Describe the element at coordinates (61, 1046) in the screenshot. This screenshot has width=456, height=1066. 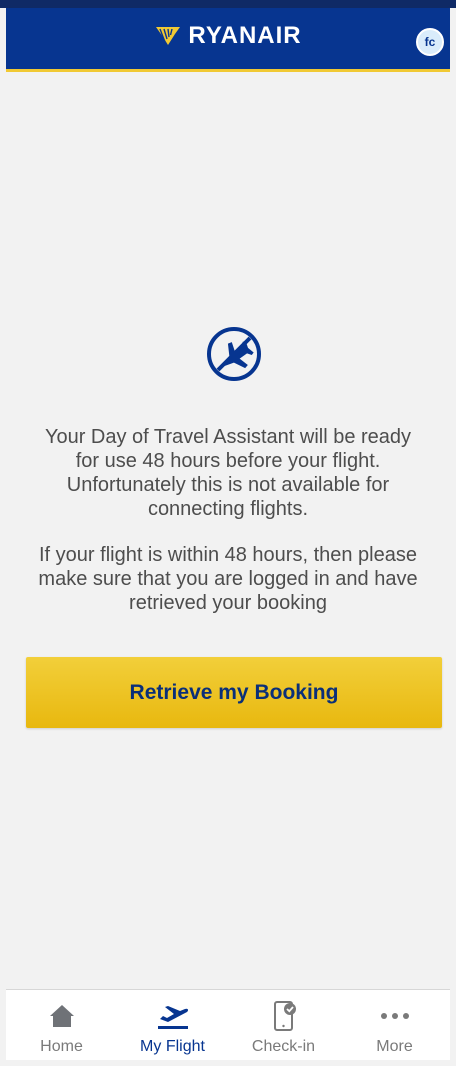
I see `nav-home-label: Home` at that location.